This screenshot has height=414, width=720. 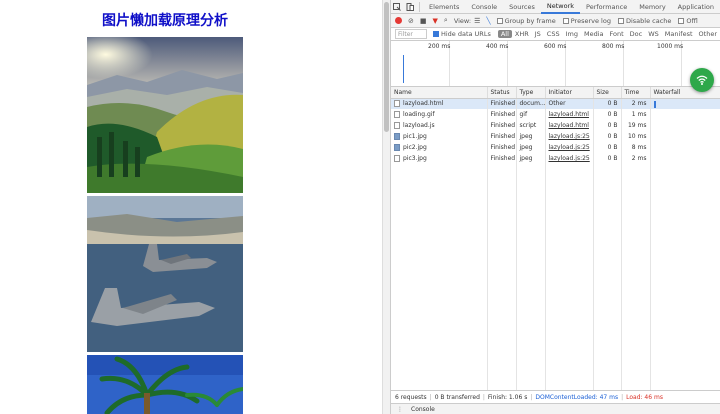 I want to click on overview-tick: 600 ms, so click(x=555, y=46).